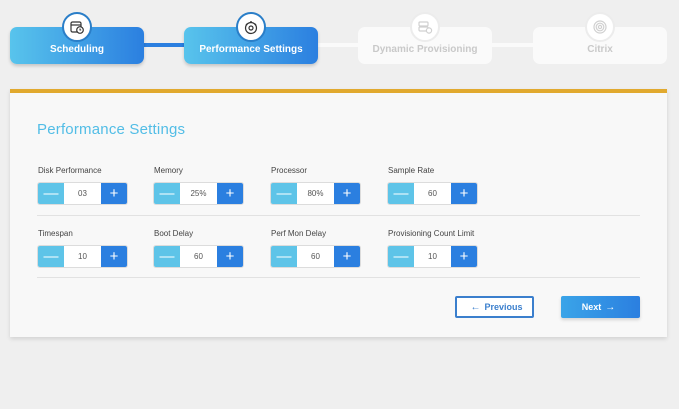  What do you see at coordinates (610, 307) in the screenshot?
I see `arrow-right-icon: →` at bounding box center [610, 307].